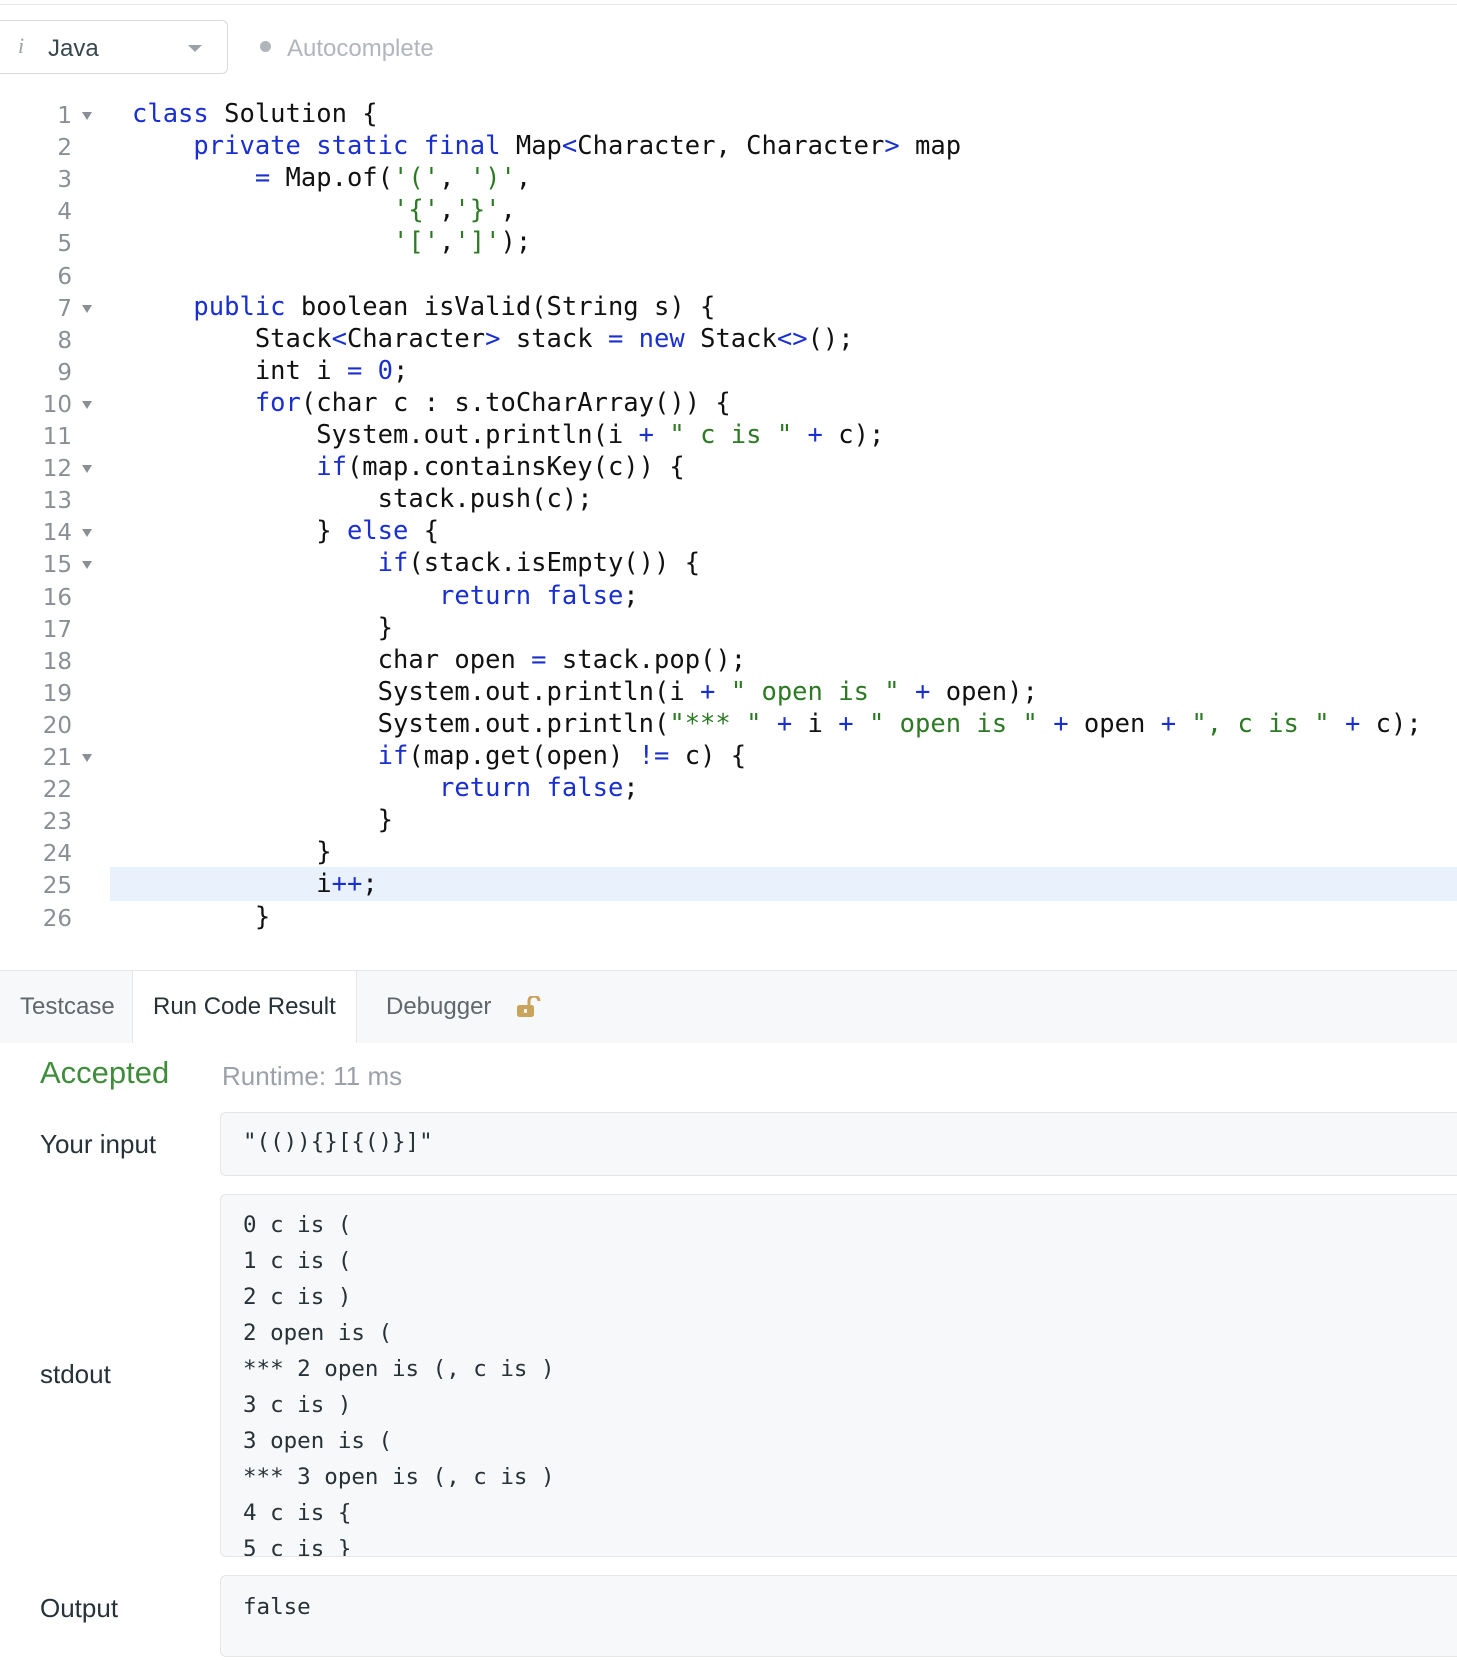  Describe the element at coordinates (55, 373) in the screenshot. I see `line-number: 9` at that location.